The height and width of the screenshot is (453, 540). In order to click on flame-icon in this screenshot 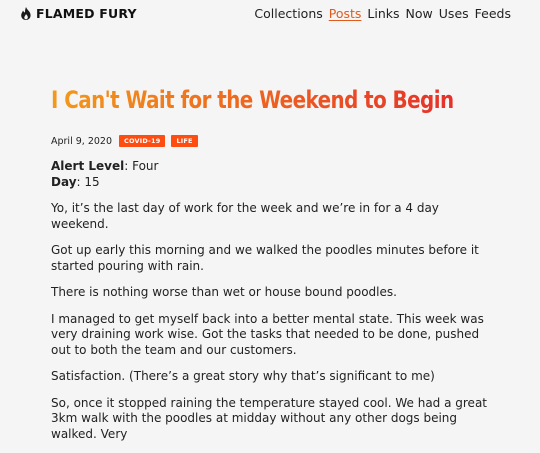, I will do `click(26, 13)`.